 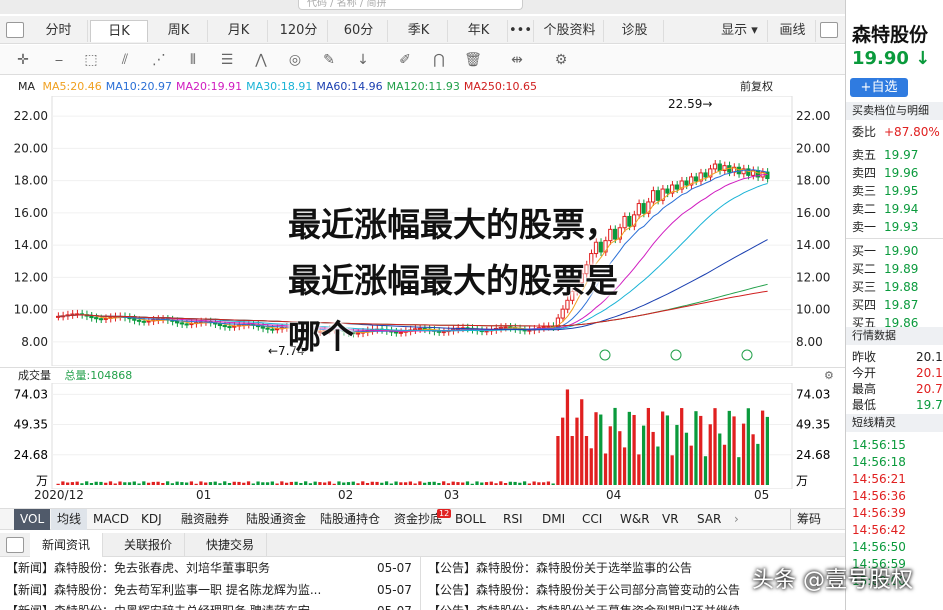 I want to click on tab-quarterly-k: 季K, so click(x=419, y=31).